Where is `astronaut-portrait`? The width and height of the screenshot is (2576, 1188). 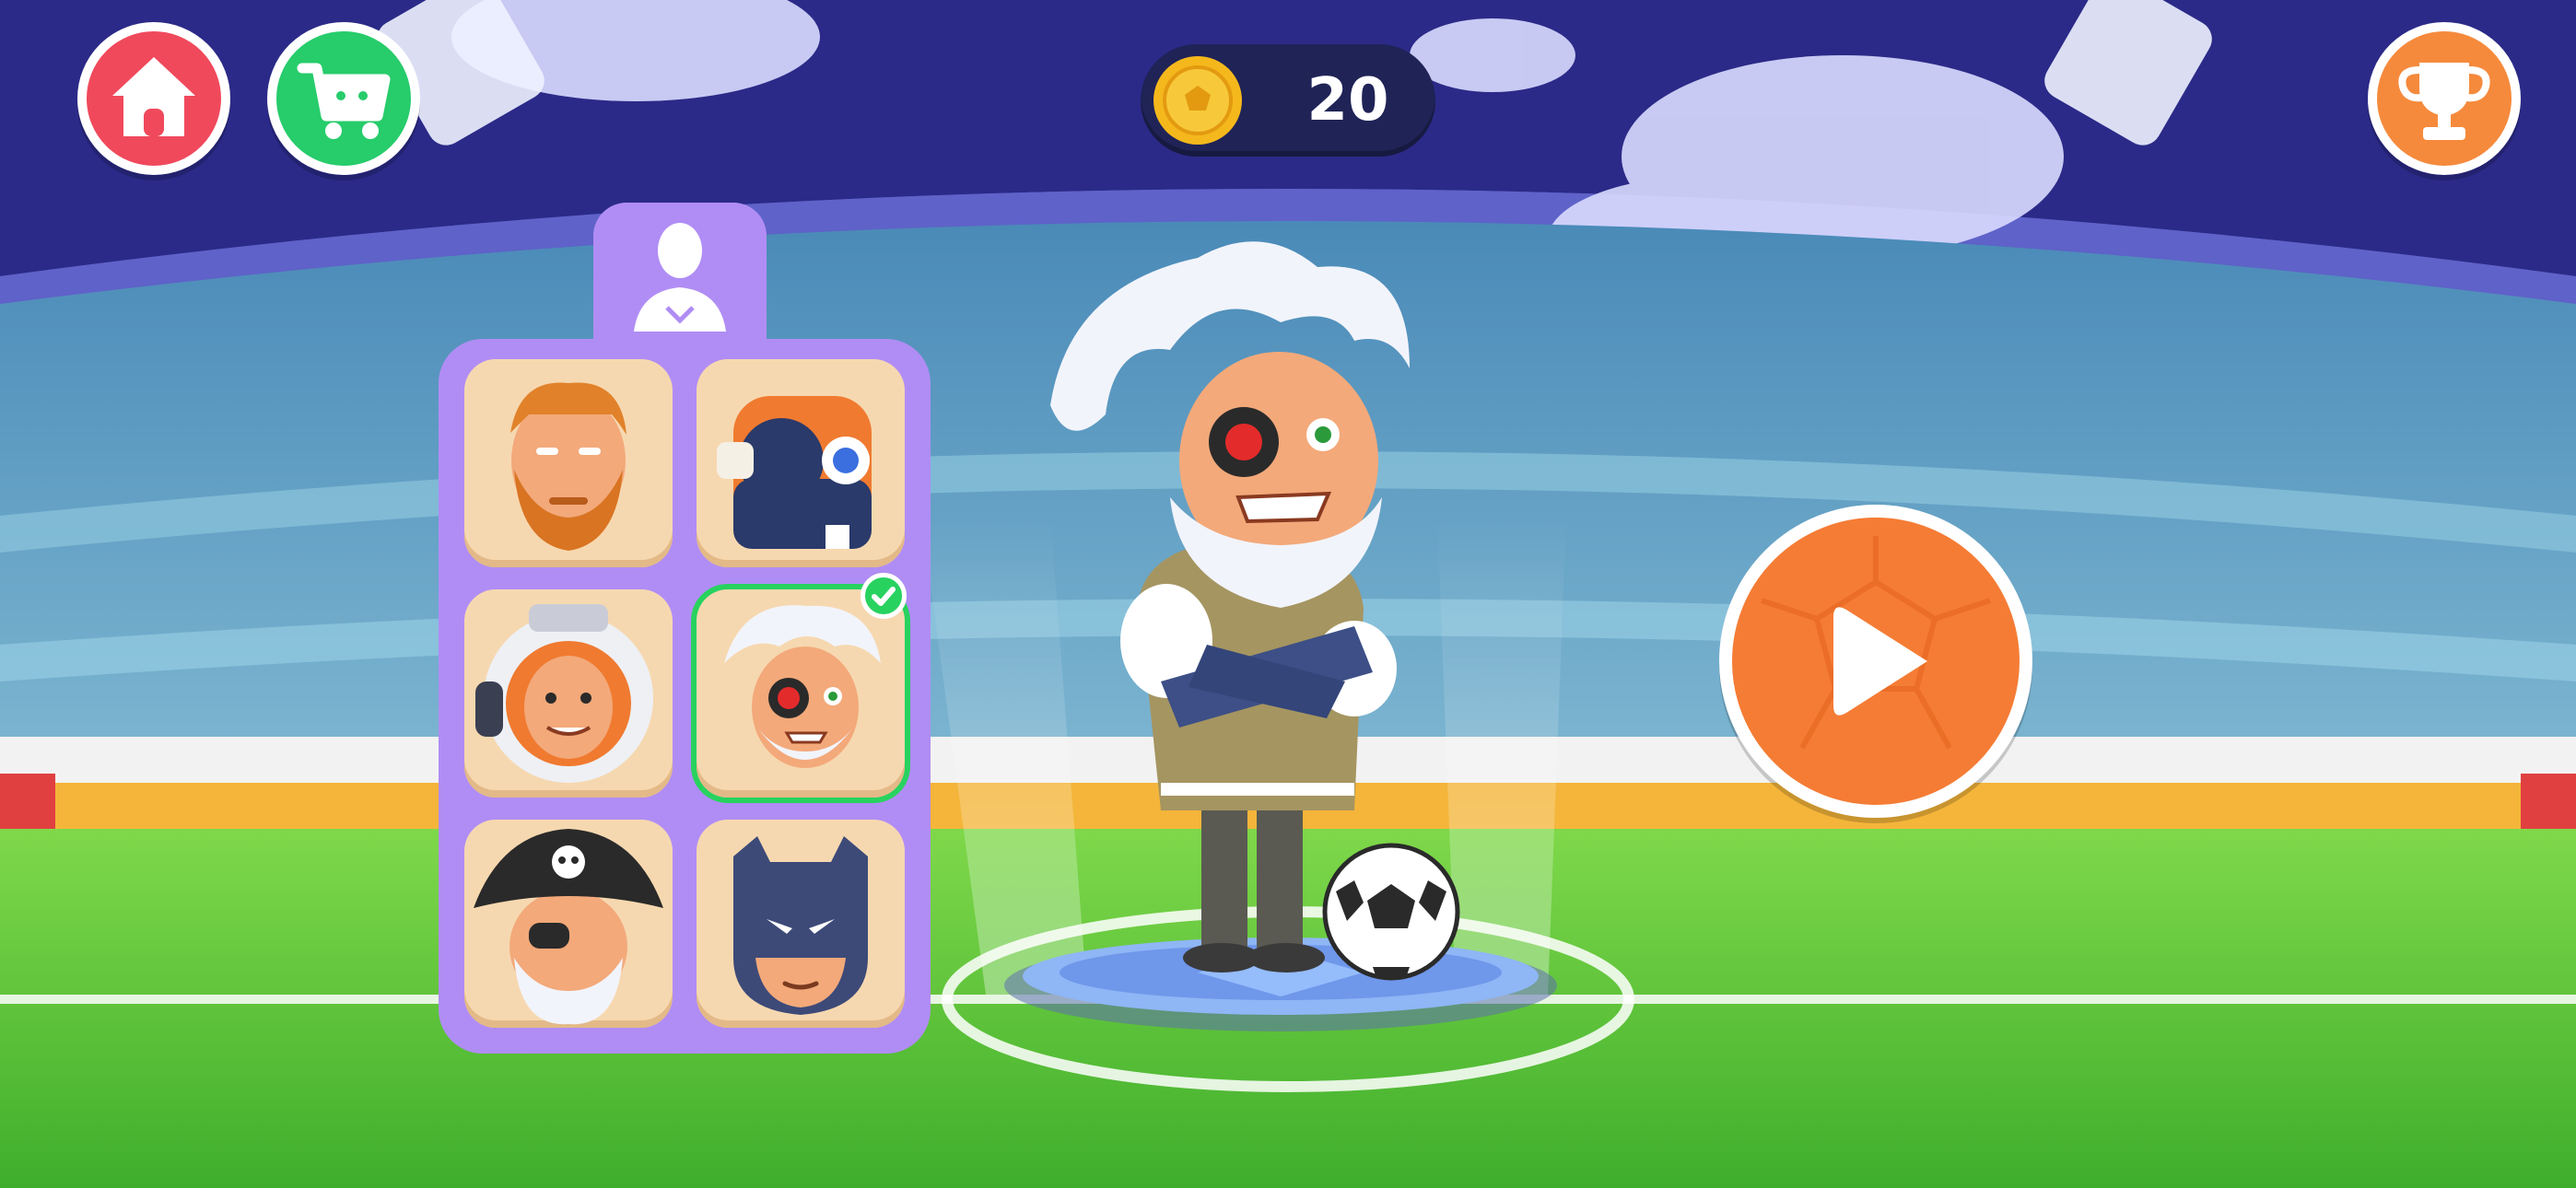
astronaut-portrait is located at coordinates (564, 693).